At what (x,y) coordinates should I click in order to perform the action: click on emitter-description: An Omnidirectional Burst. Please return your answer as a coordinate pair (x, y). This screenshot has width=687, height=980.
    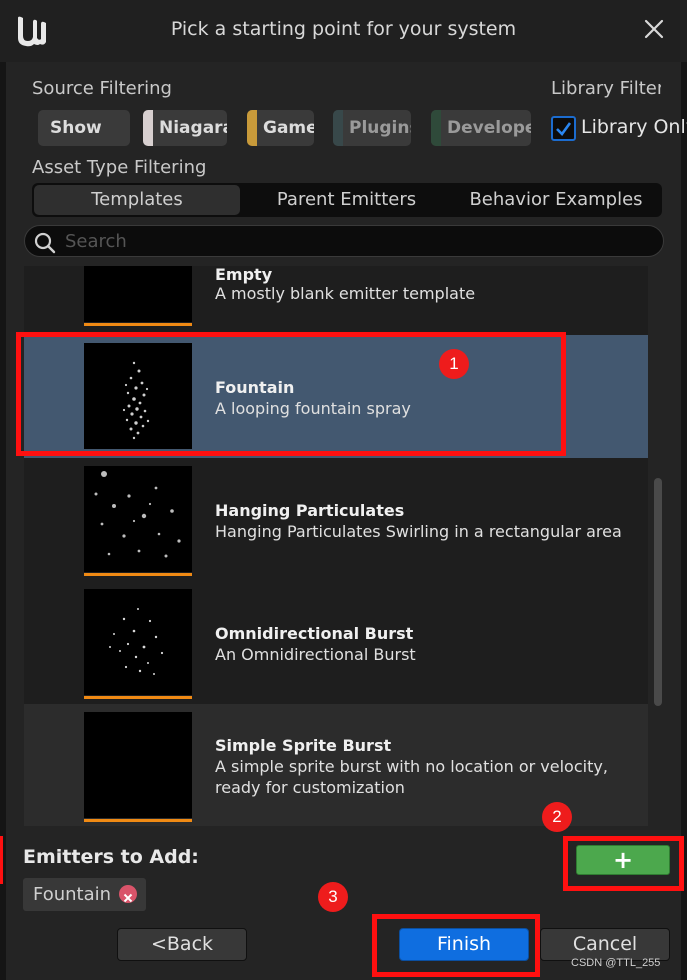
    Looking at the image, I should click on (315, 654).